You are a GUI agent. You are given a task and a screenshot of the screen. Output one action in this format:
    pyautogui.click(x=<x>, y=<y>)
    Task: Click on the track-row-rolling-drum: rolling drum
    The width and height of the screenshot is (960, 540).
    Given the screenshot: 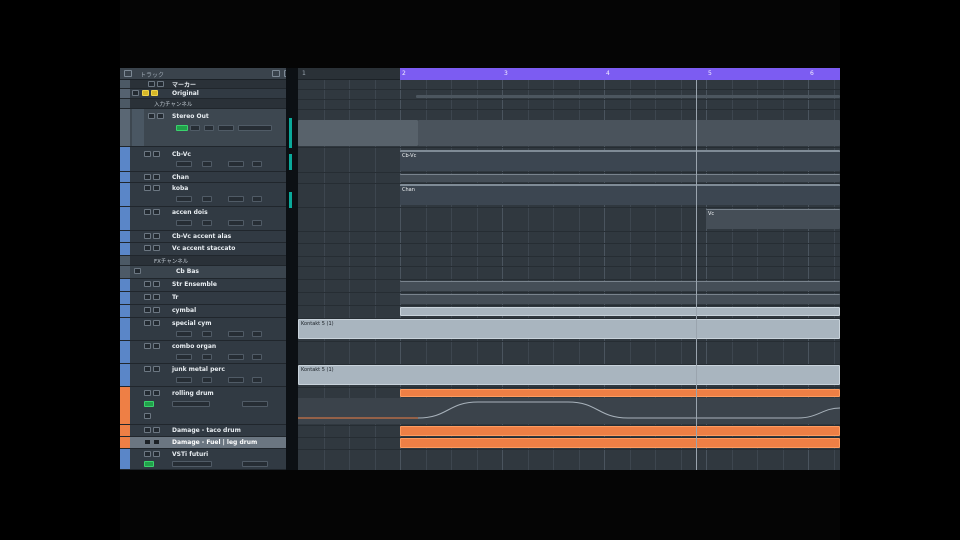 What is the action you would take?
    pyautogui.click(x=209, y=406)
    